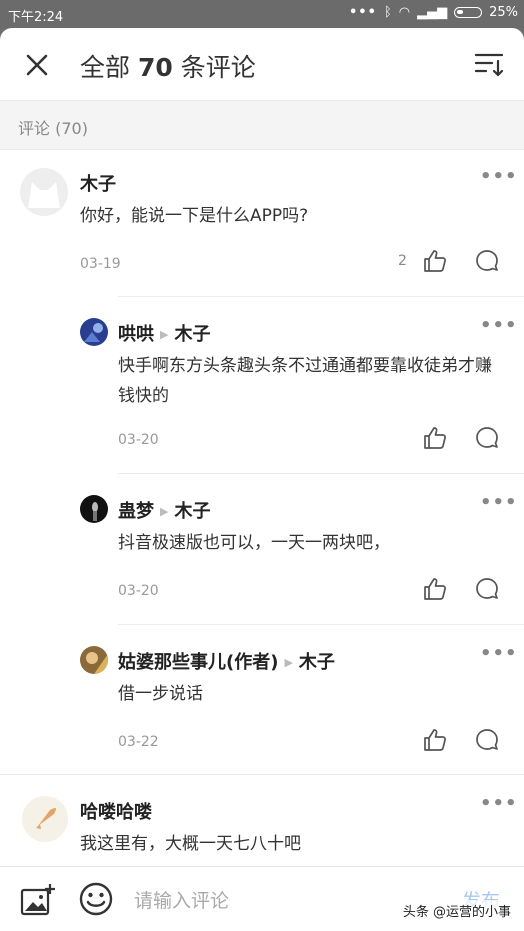 Image resolution: width=524 pixels, height=931 pixels. I want to click on signal-icon: ▂▄▆, so click(432, 12).